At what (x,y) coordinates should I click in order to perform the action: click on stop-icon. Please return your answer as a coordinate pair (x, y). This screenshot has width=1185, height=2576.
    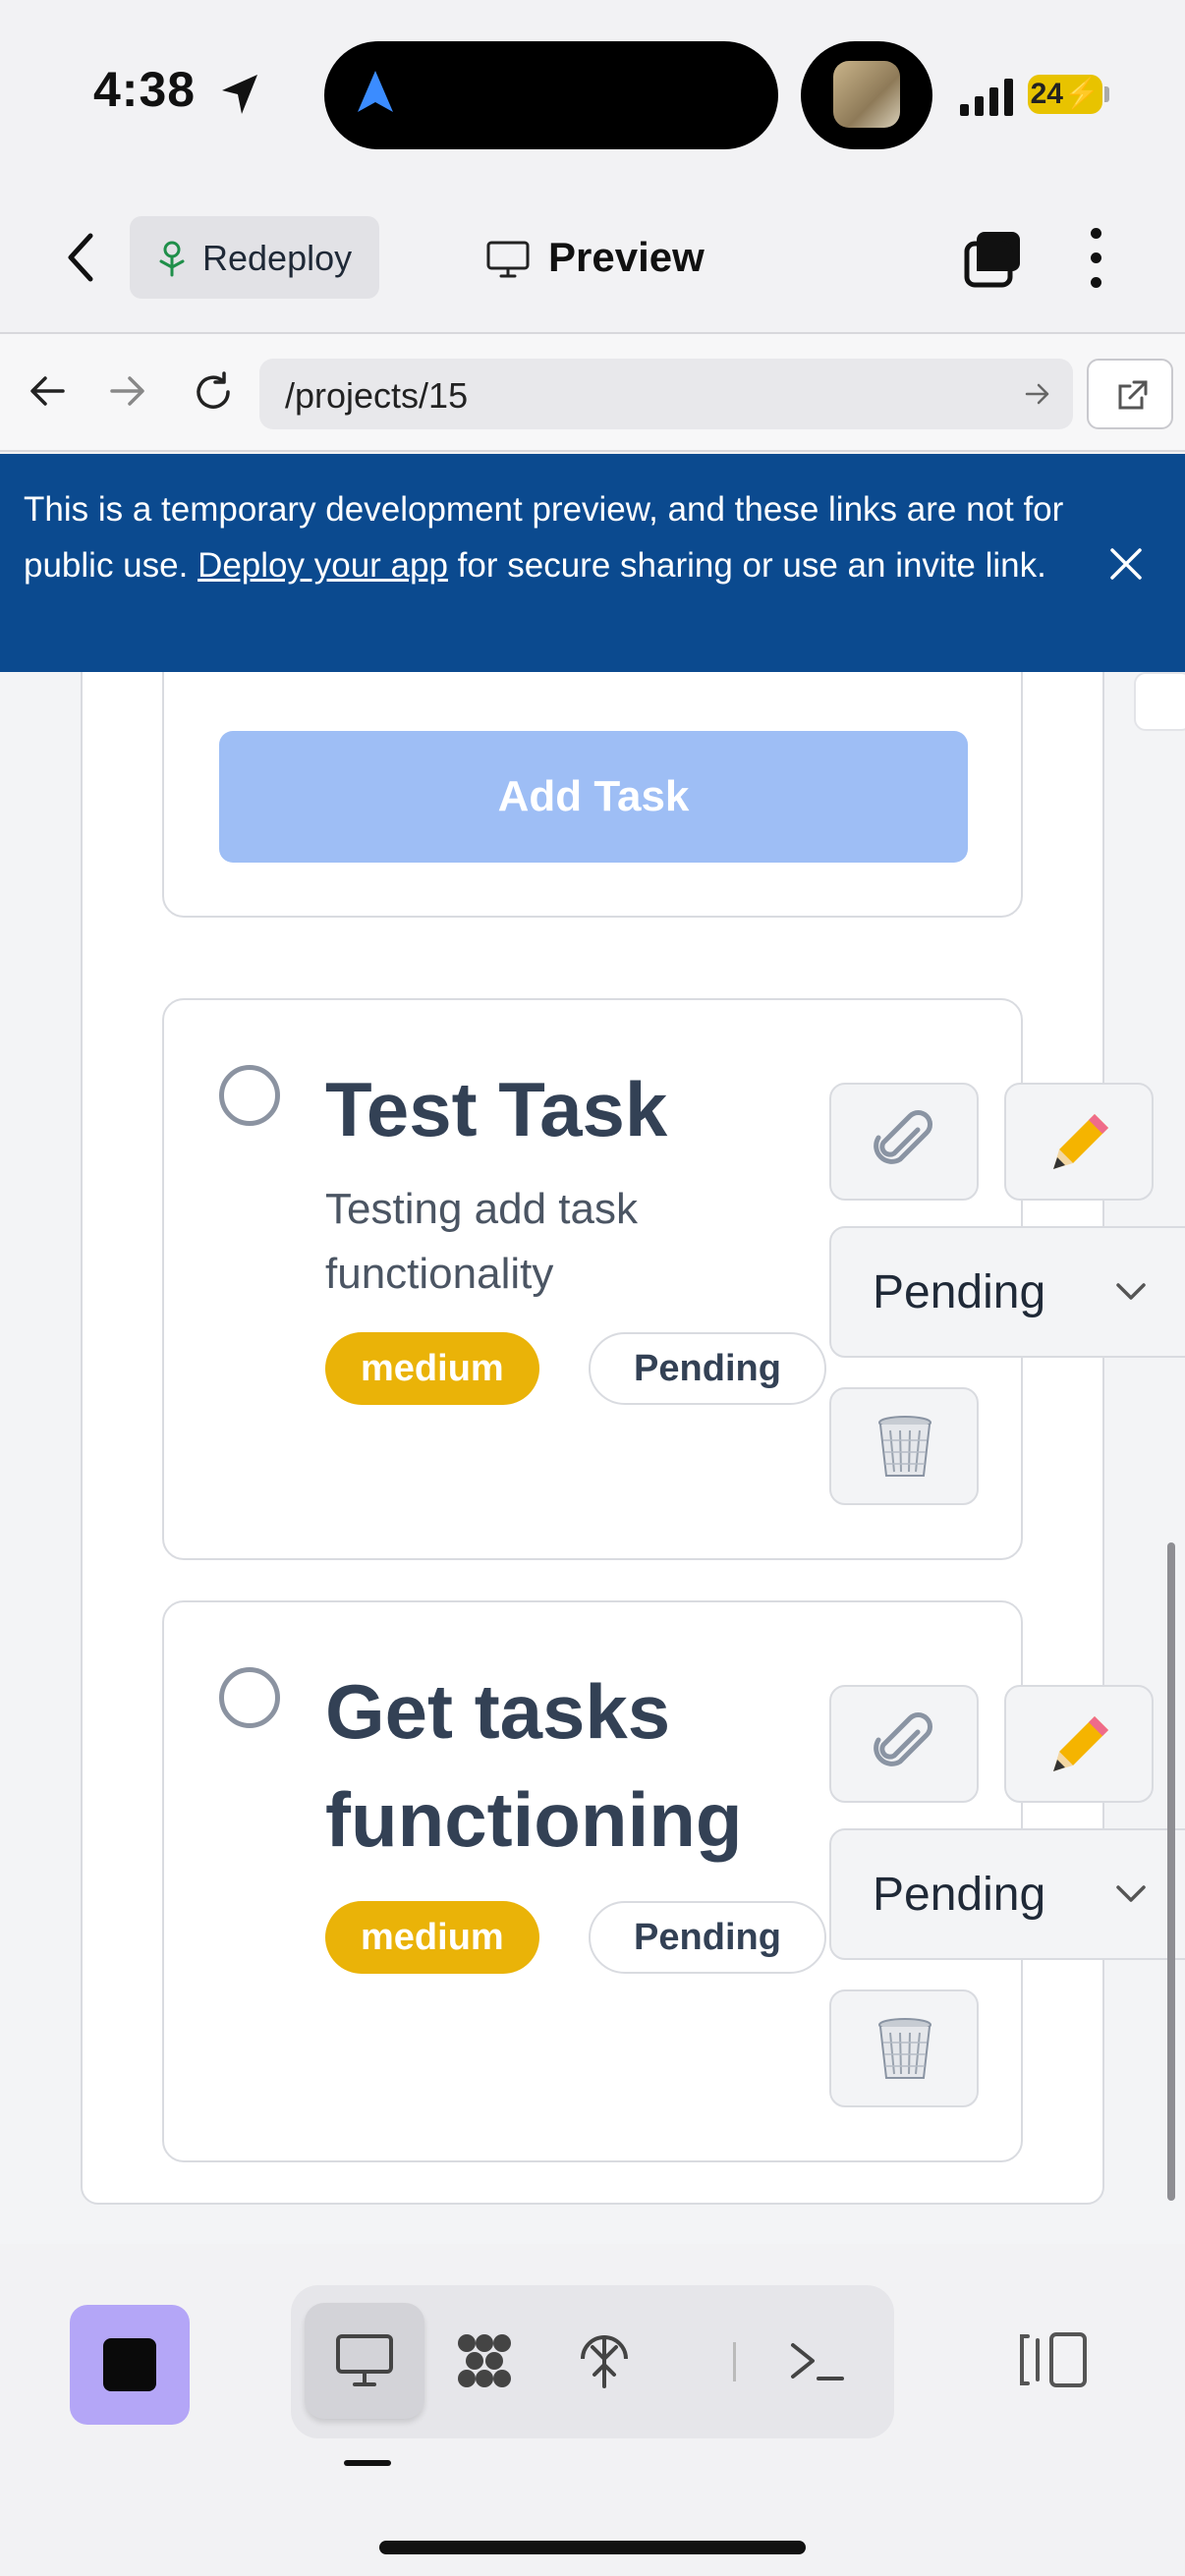
    Looking at the image, I should click on (130, 2364).